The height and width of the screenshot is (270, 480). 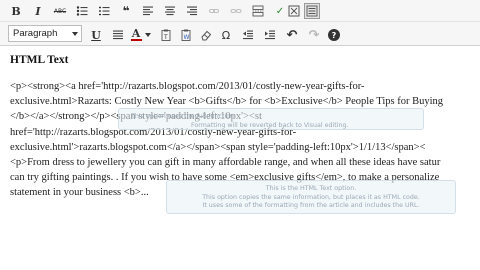 I want to click on align-left-button, so click(x=148, y=11).